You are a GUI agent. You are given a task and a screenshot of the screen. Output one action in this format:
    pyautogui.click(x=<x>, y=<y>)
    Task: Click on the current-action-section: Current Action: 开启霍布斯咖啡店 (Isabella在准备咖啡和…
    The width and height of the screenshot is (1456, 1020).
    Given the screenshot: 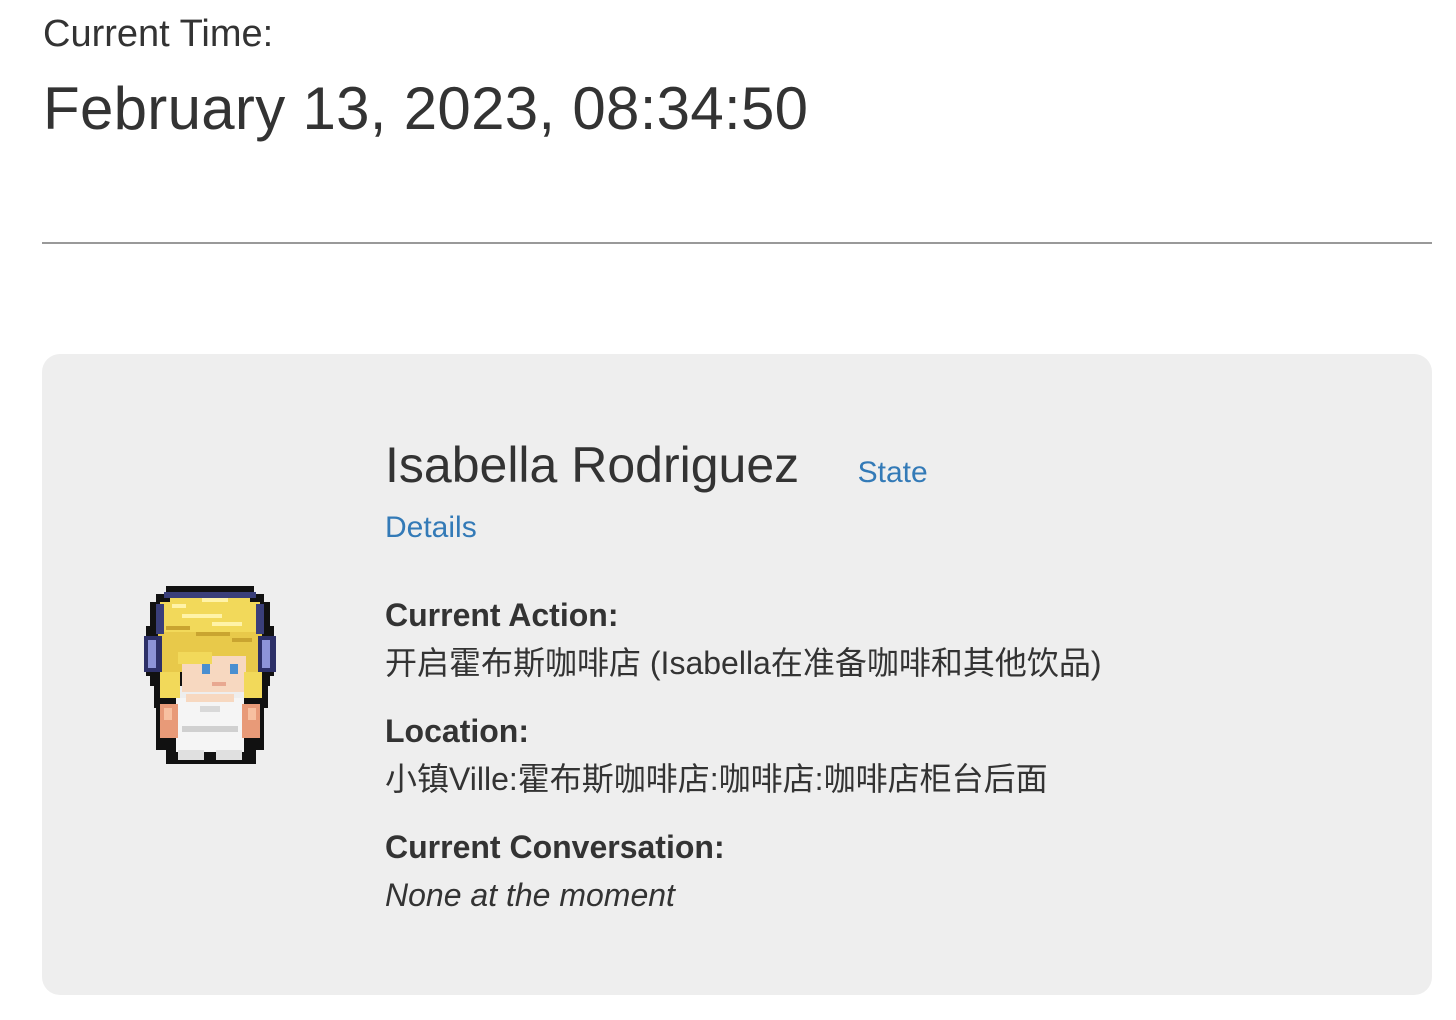 What is the action you would take?
    pyautogui.click(x=743, y=639)
    